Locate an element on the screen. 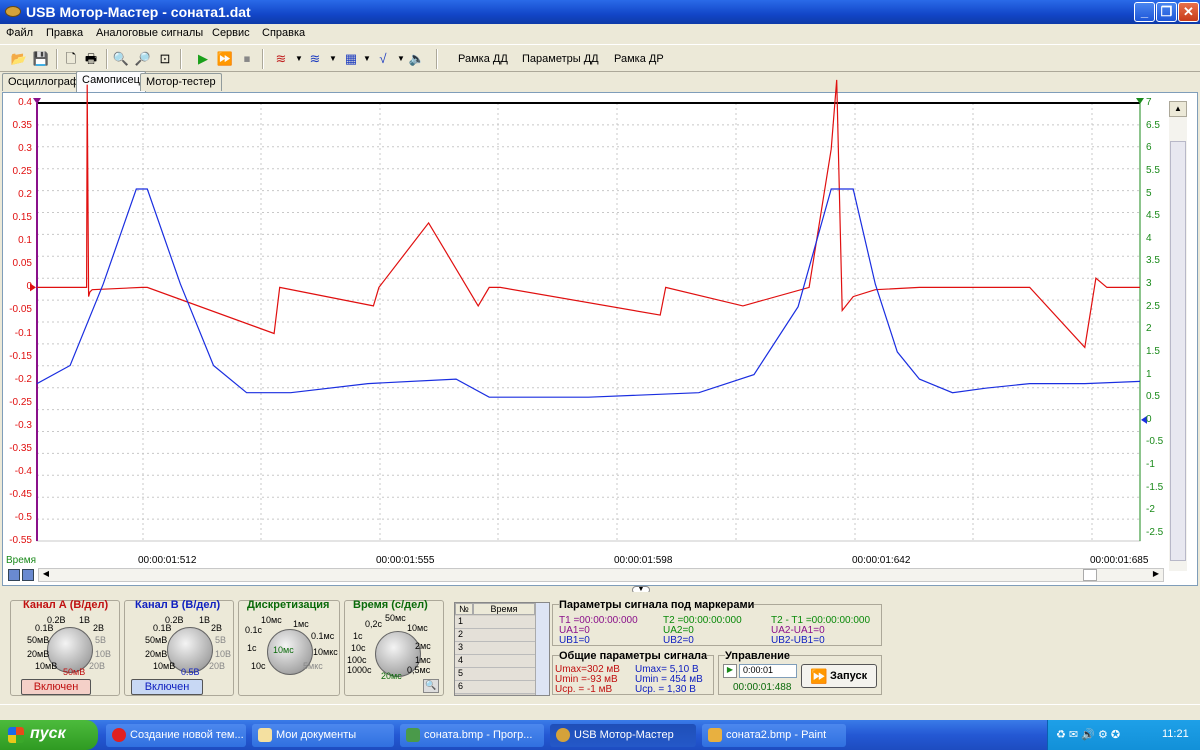 Image resolution: width=1200 pixels, height=750 pixels. task-documents: Мои документы is located at coordinates (323, 735).